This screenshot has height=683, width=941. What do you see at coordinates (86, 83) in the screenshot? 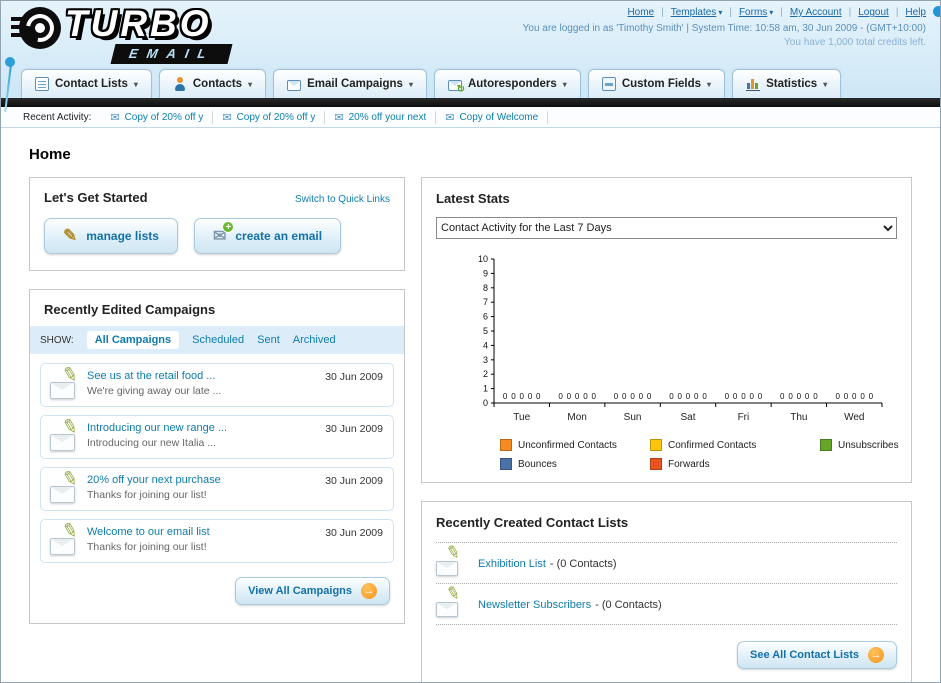
I see `nav-tab: Contact Lists ▾` at bounding box center [86, 83].